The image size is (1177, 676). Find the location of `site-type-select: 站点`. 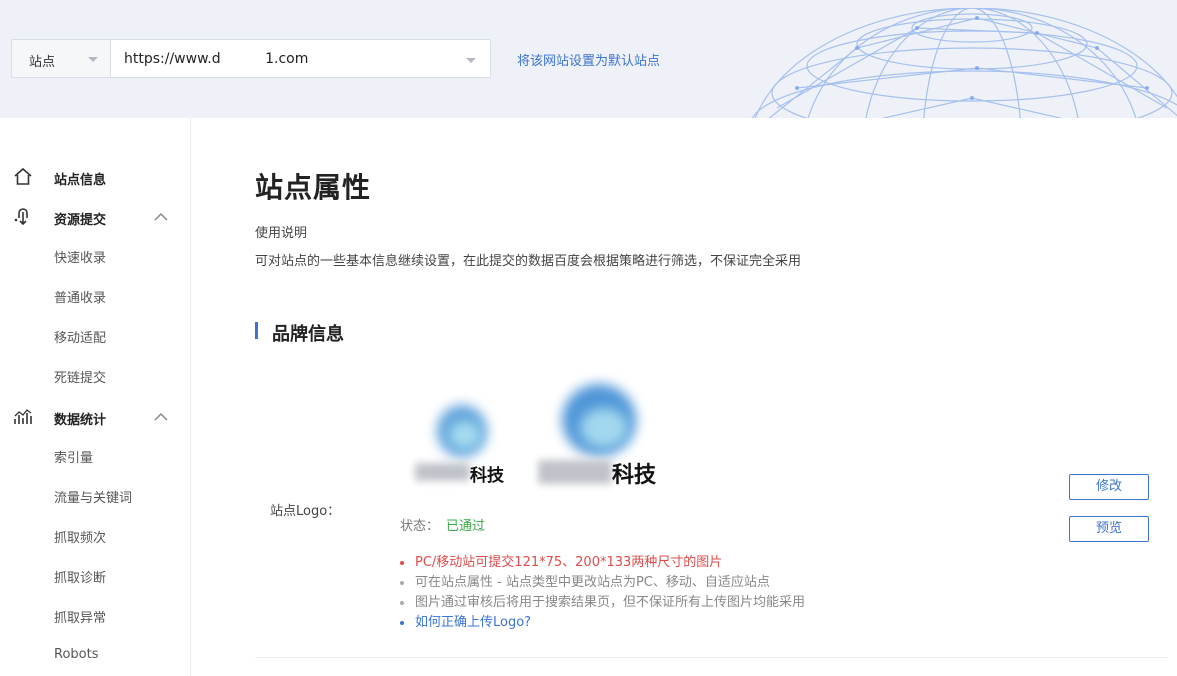

site-type-select: 站点 is located at coordinates (60, 58).